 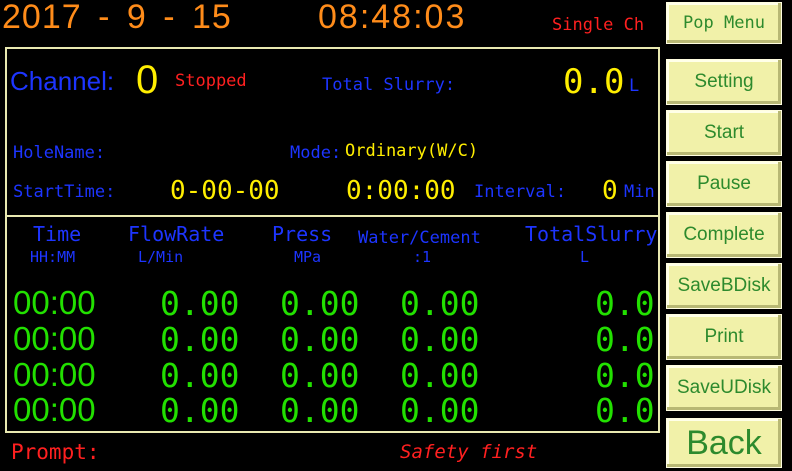 What do you see at coordinates (59, 153) in the screenshot?
I see `holename-label: HoleName:` at bounding box center [59, 153].